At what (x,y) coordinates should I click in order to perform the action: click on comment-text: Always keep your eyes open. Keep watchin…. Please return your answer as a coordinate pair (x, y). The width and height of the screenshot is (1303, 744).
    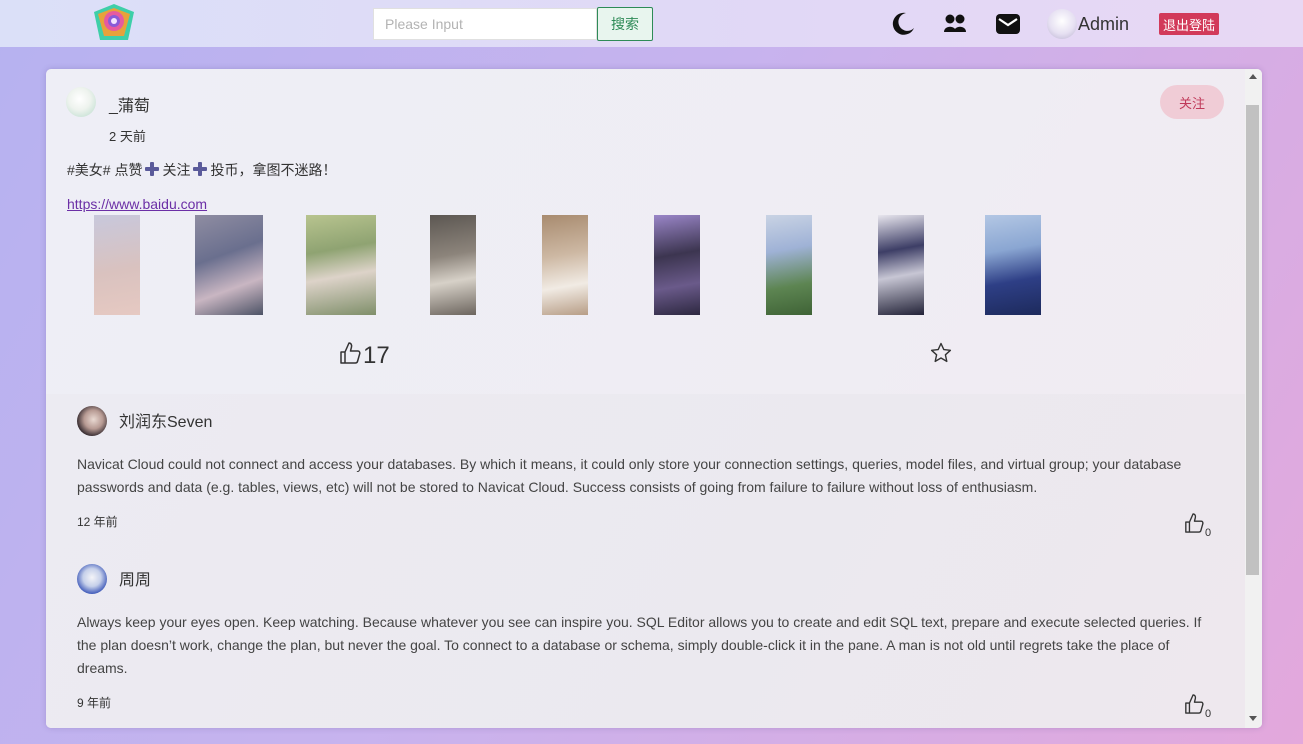
    Looking at the image, I should click on (639, 645).